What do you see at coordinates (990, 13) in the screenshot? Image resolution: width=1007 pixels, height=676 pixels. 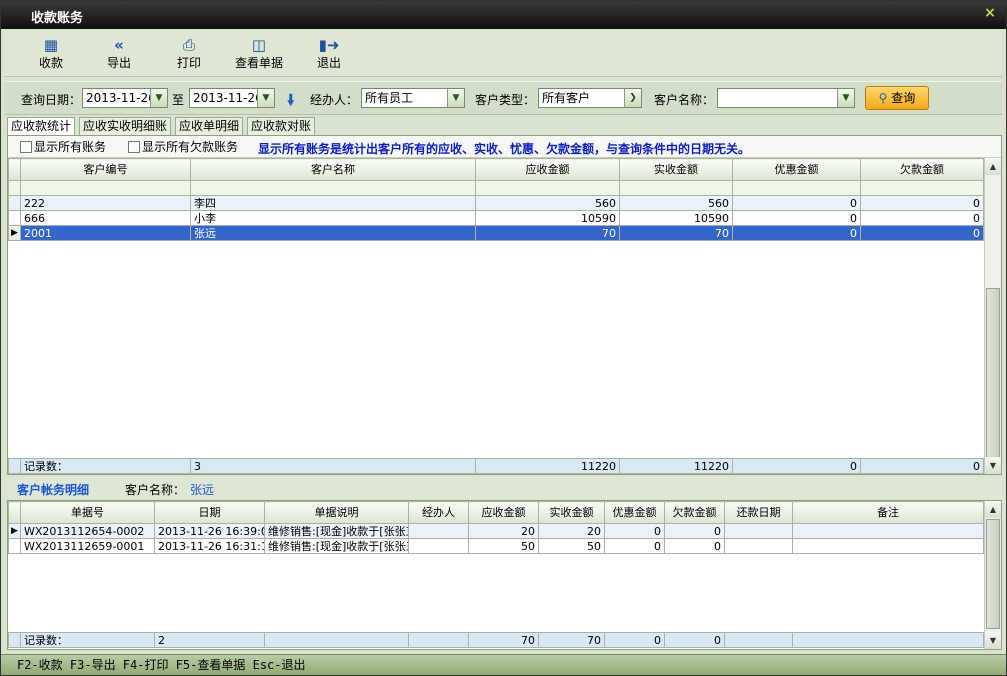 I see `close-icon: ×` at bounding box center [990, 13].